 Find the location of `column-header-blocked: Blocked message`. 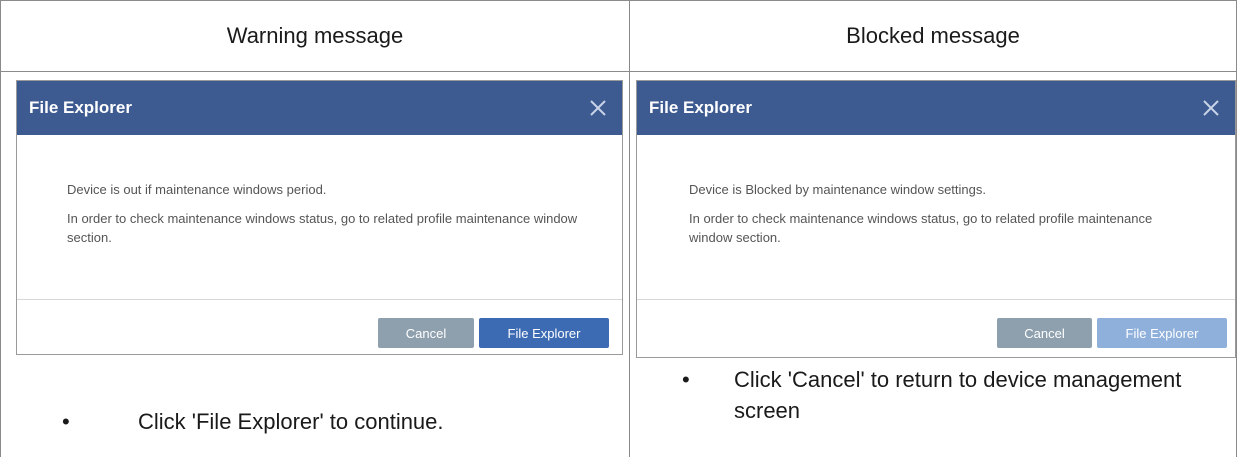

column-header-blocked: Blocked message is located at coordinates (933, 35).